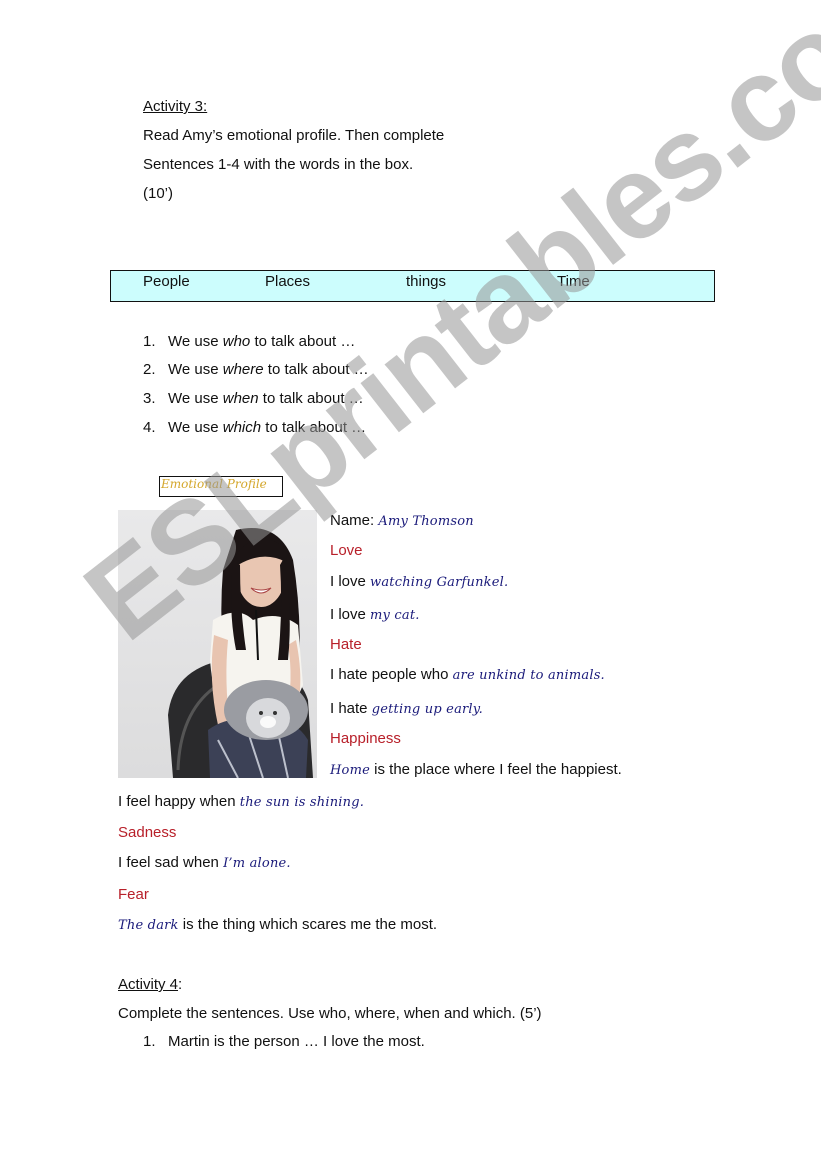 The image size is (821, 1169). I want to click on amy-photo, so click(217, 644).